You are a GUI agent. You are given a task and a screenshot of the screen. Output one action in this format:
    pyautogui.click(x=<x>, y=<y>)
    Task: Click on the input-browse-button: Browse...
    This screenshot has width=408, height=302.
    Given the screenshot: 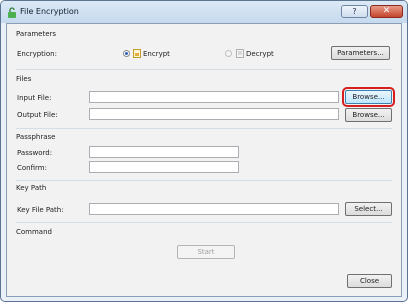 What is the action you would take?
    pyautogui.click(x=368, y=97)
    